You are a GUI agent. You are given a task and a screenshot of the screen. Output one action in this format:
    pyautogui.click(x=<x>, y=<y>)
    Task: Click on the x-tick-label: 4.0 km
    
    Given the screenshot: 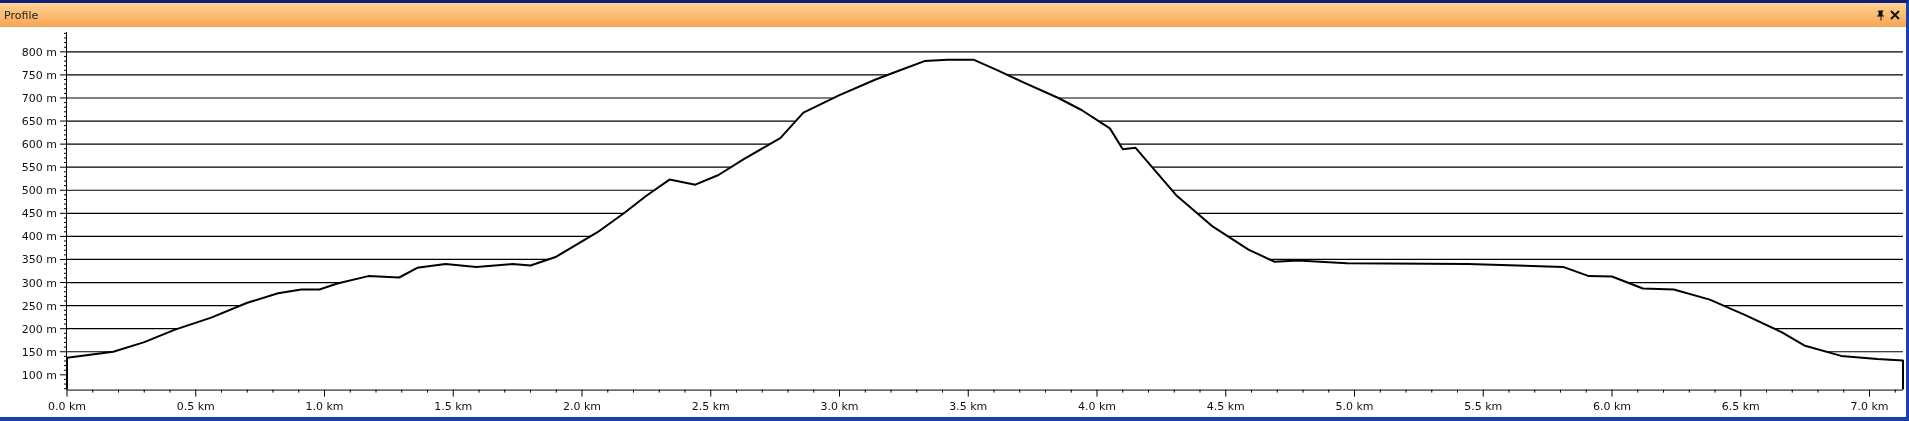 What is the action you would take?
    pyautogui.click(x=1097, y=406)
    